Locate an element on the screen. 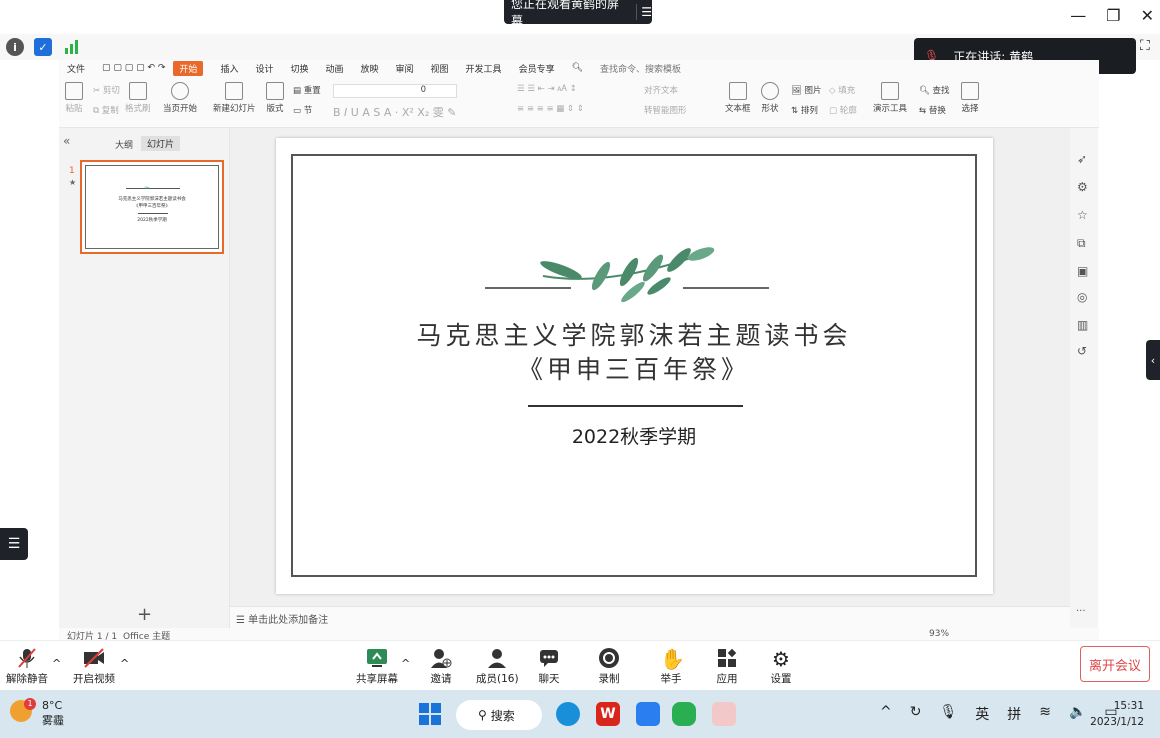 The width and height of the screenshot is (1160, 738). command-search: 查找命令、搜索模板 is located at coordinates (640, 68).